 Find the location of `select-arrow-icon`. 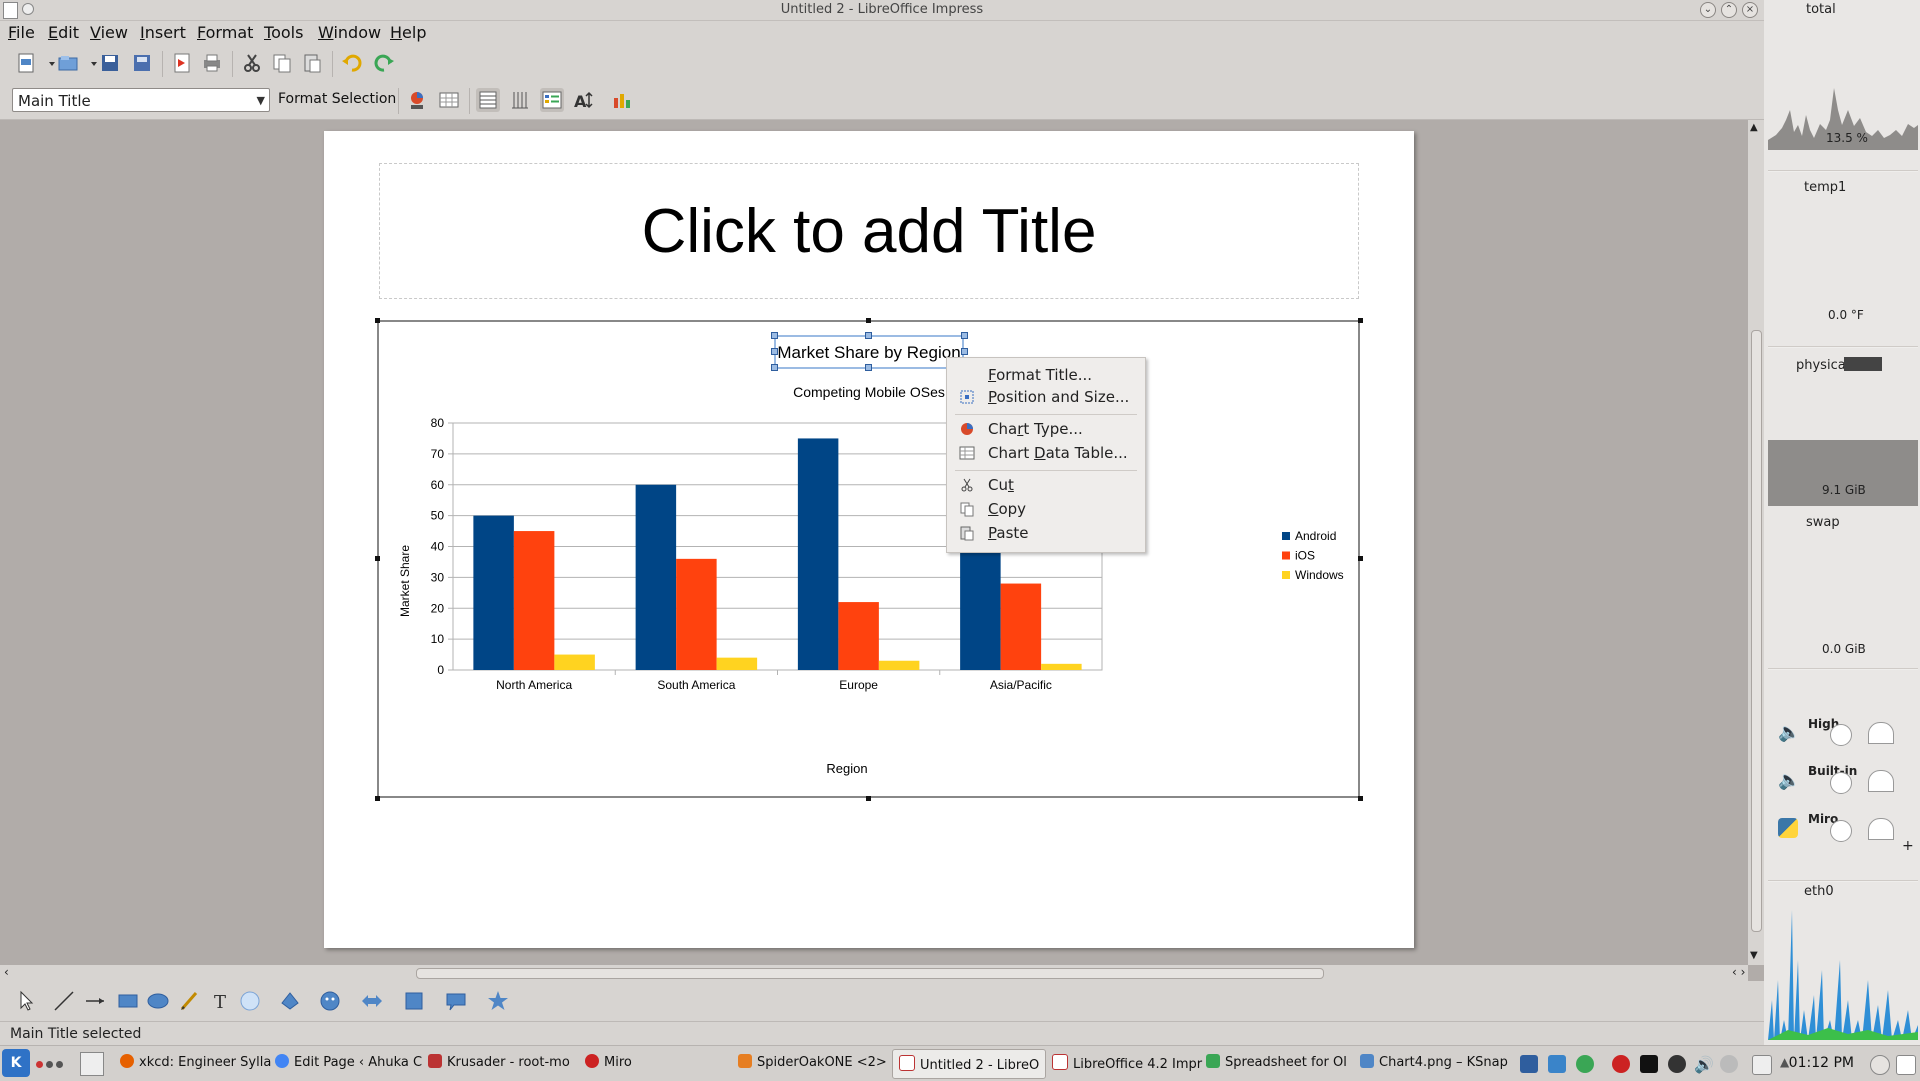

select-arrow-icon is located at coordinates (26, 1001).